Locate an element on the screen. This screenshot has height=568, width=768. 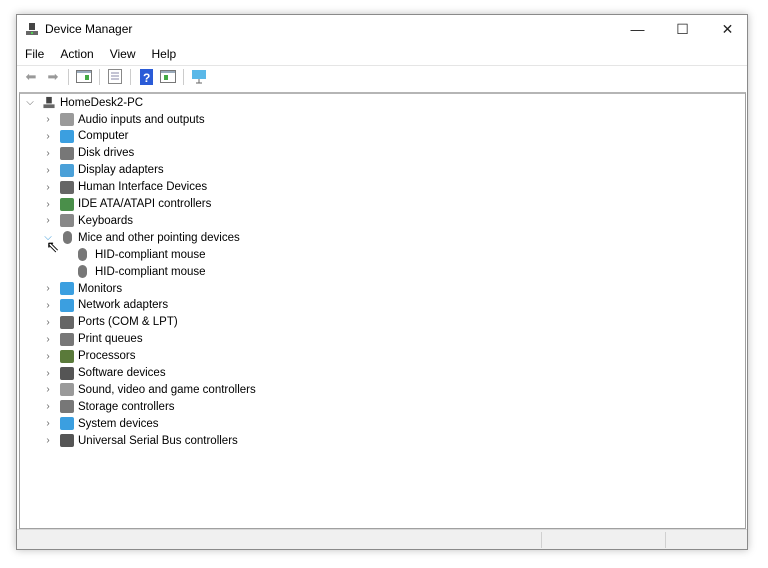
software-device-icon is located at coordinates (67, 373).